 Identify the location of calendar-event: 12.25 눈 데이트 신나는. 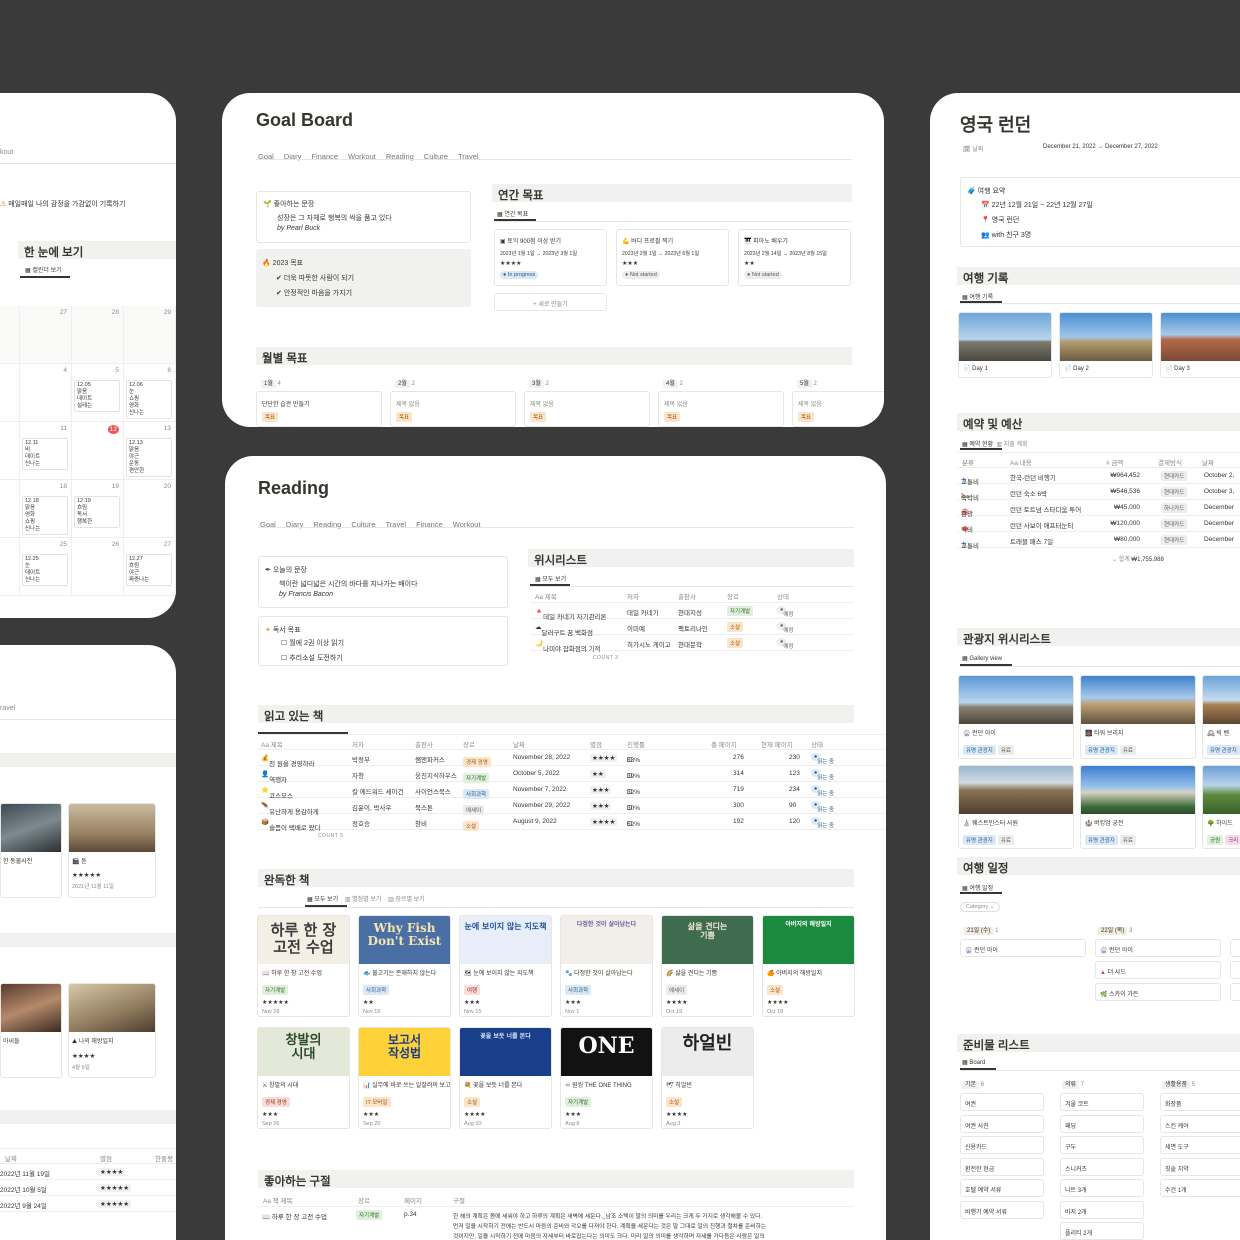
(45, 570).